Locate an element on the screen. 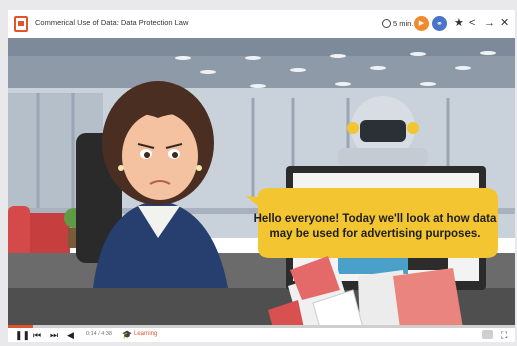  woman-face is located at coordinates (160, 156).